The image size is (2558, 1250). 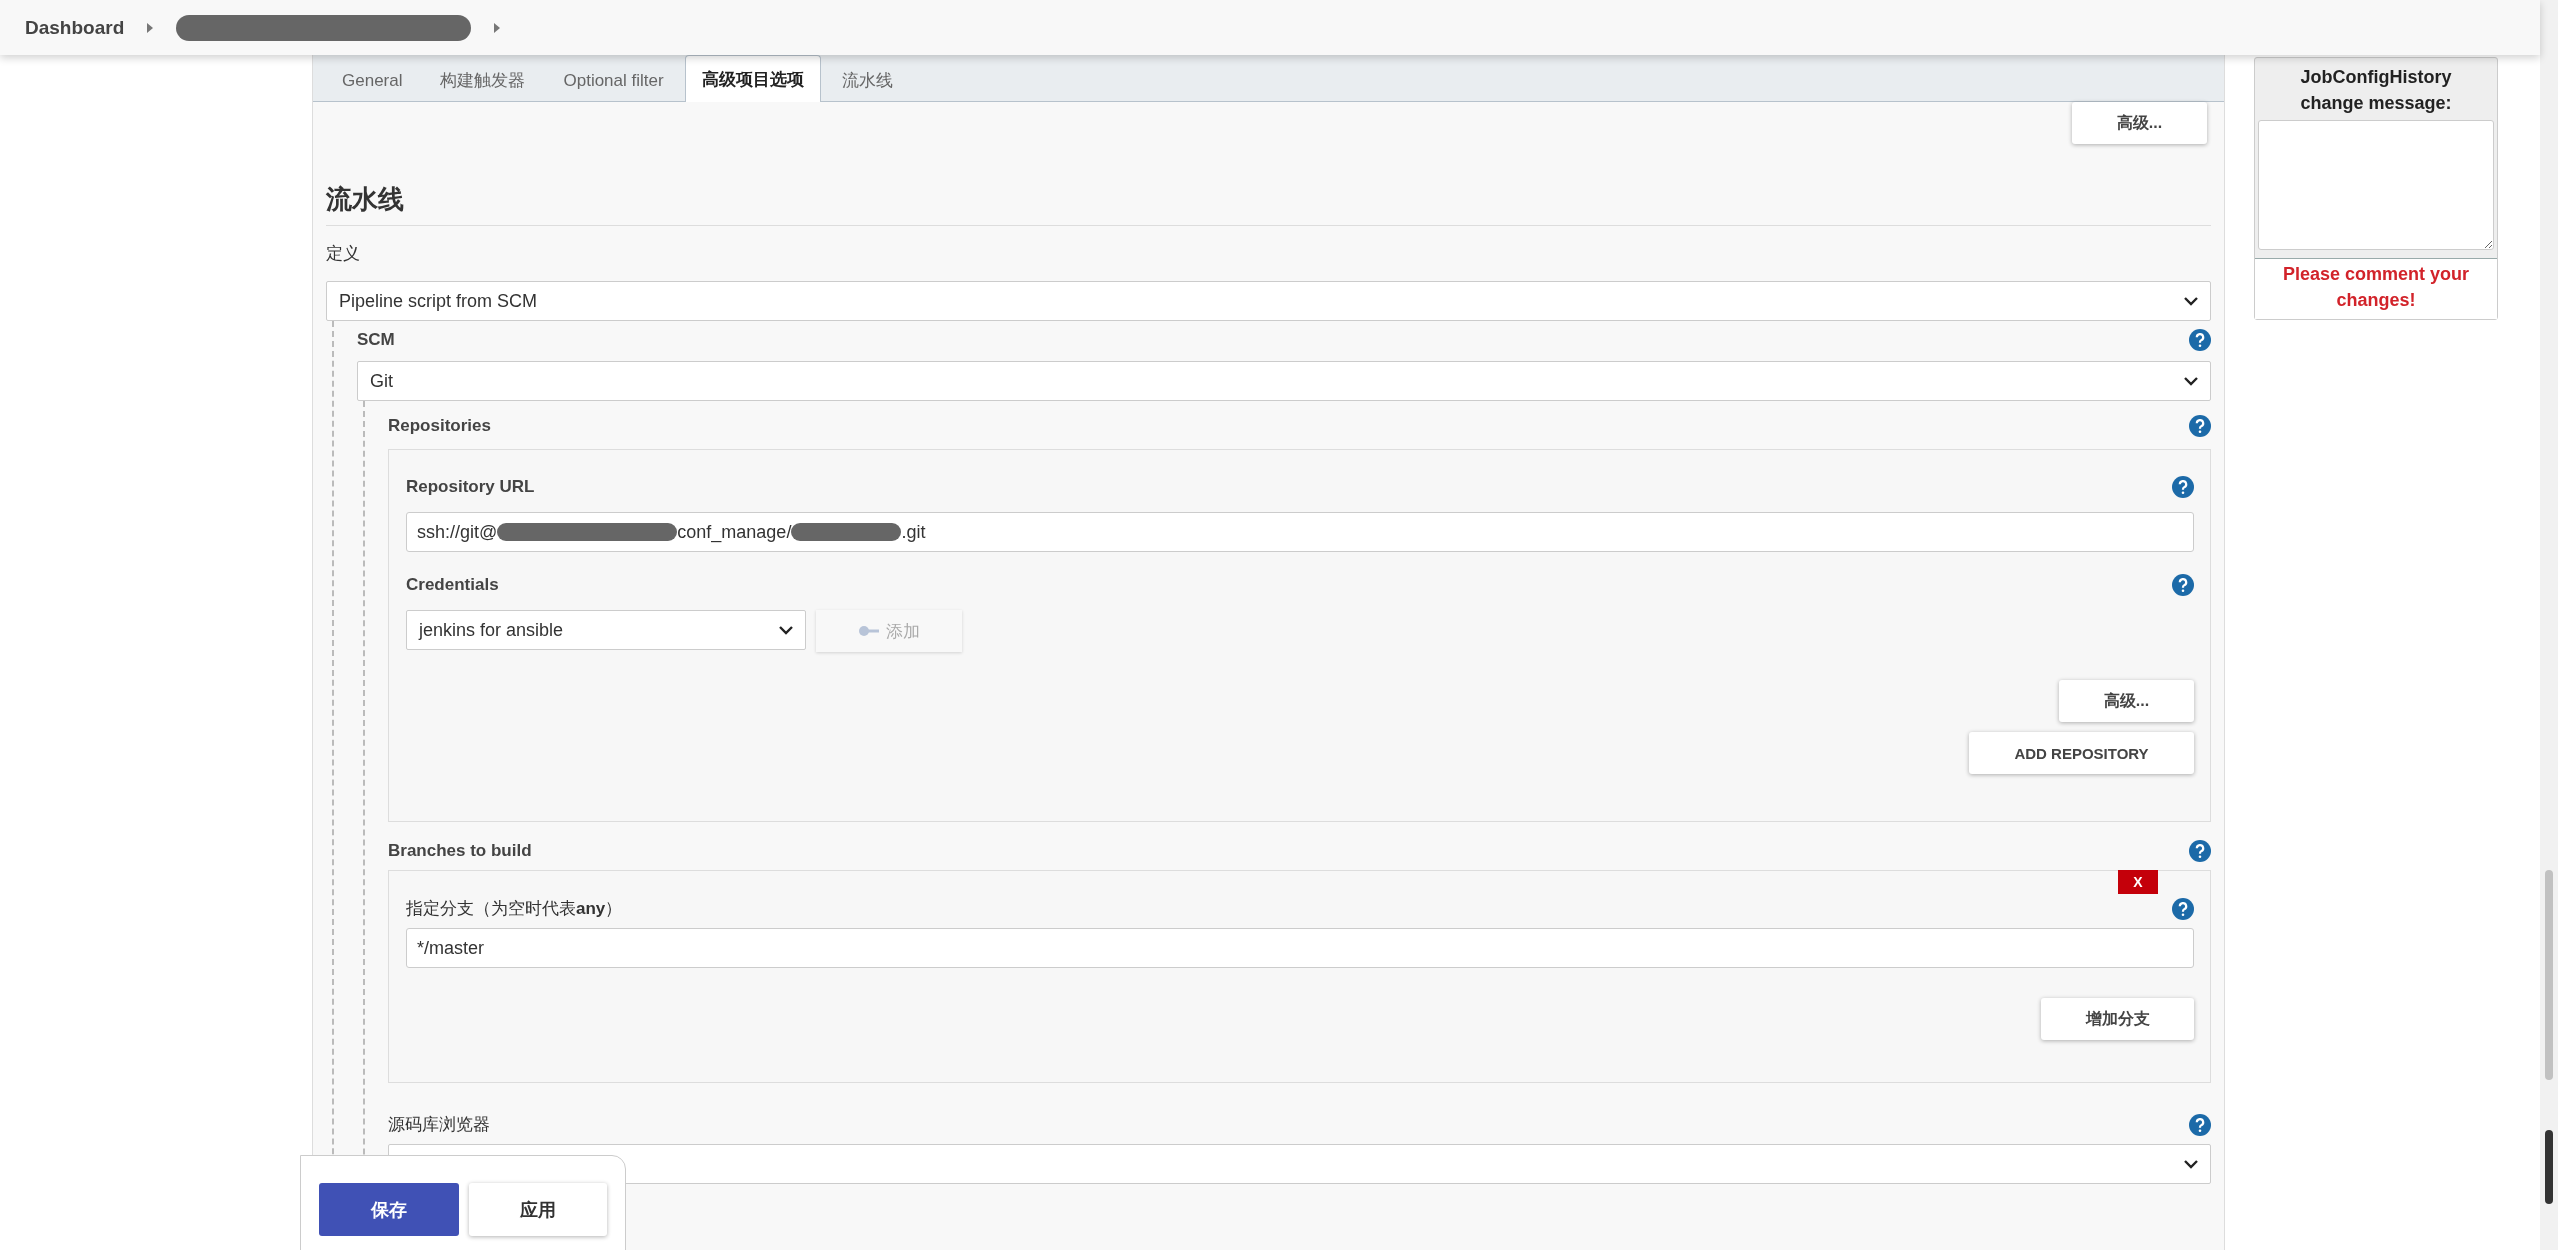 I want to click on field-label: 定义, so click(x=343, y=254).